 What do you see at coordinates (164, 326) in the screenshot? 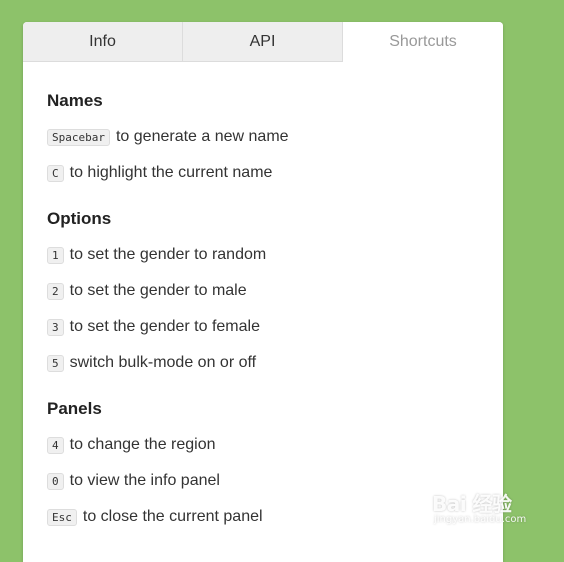
I see `shortcut-description: to set the gender to female` at bounding box center [164, 326].